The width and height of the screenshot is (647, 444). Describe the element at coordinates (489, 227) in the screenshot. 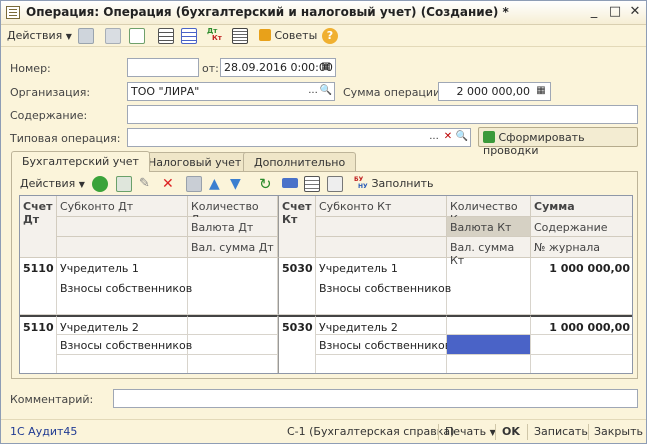

I see `header-currency-kt: Валюта Кт` at that location.